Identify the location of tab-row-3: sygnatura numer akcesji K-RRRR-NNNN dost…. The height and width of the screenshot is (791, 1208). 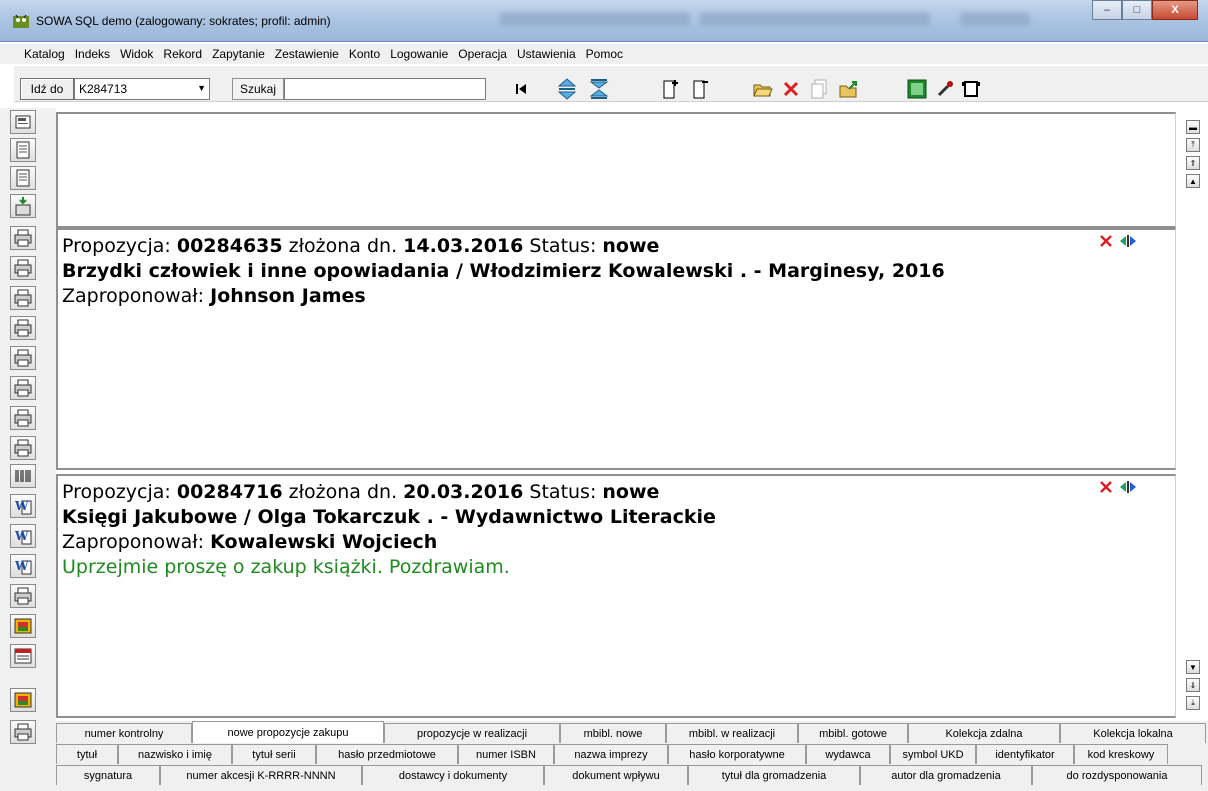
(631, 776).